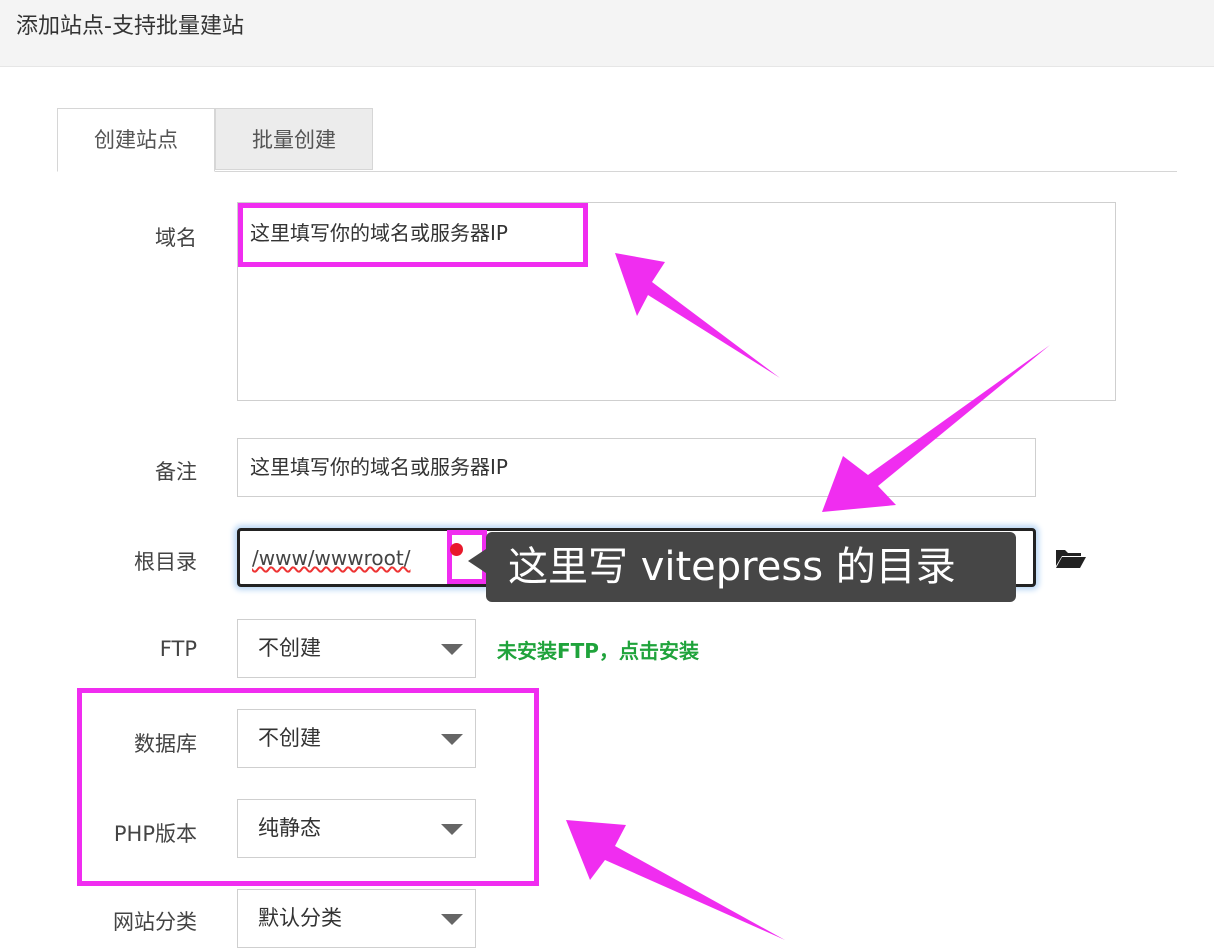  I want to click on tooltip-arrow, so click(477, 561).